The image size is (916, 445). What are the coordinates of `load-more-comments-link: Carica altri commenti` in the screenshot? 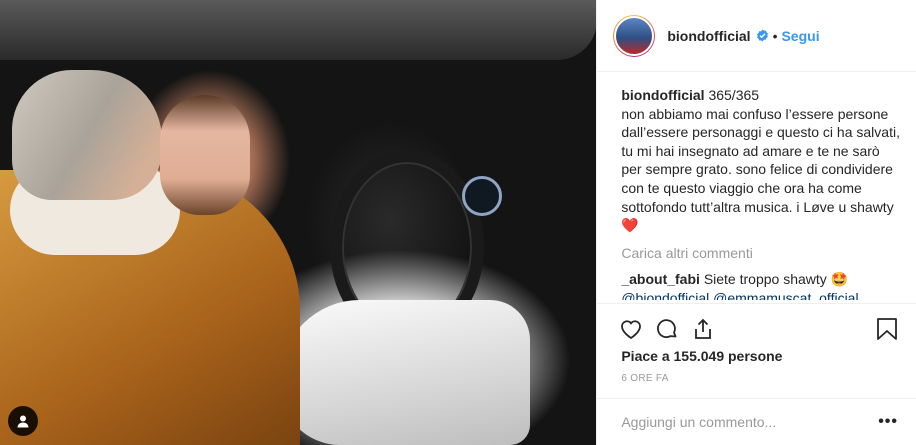 It's located at (760, 253).